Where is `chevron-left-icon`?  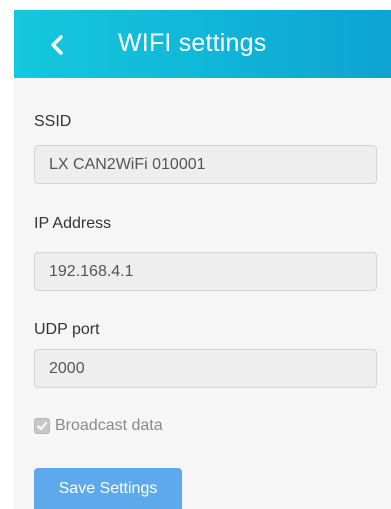
chevron-left-icon is located at coordinates (57, 45).